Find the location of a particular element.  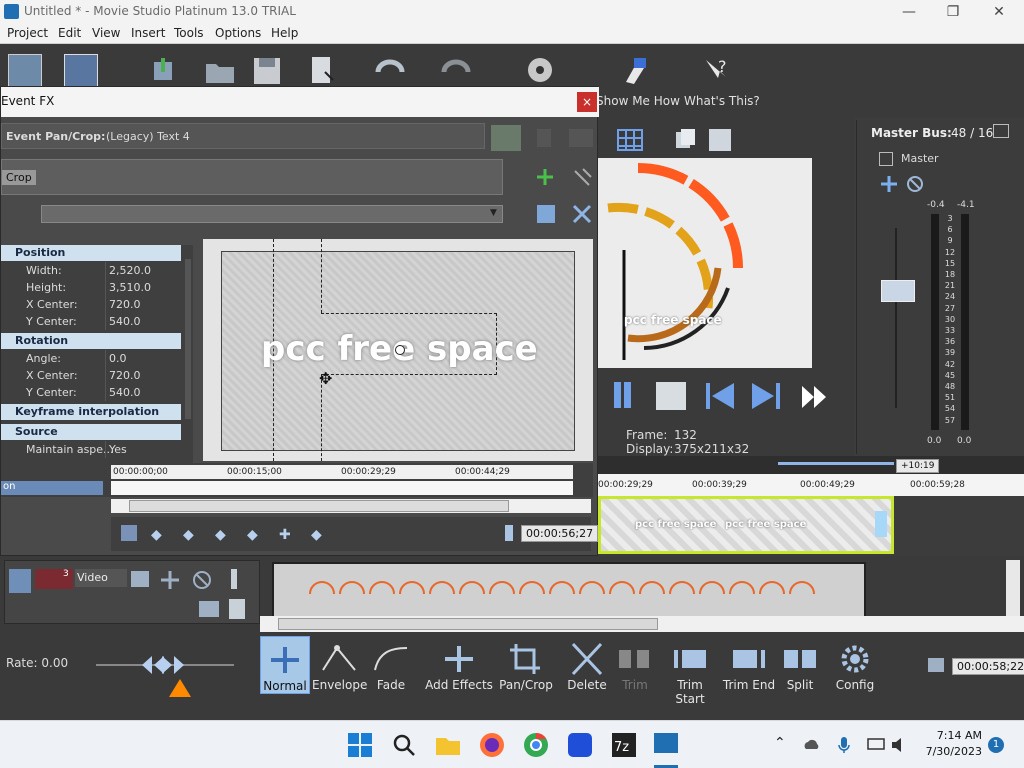

section-source: Source is located at coordinates (91, 432).